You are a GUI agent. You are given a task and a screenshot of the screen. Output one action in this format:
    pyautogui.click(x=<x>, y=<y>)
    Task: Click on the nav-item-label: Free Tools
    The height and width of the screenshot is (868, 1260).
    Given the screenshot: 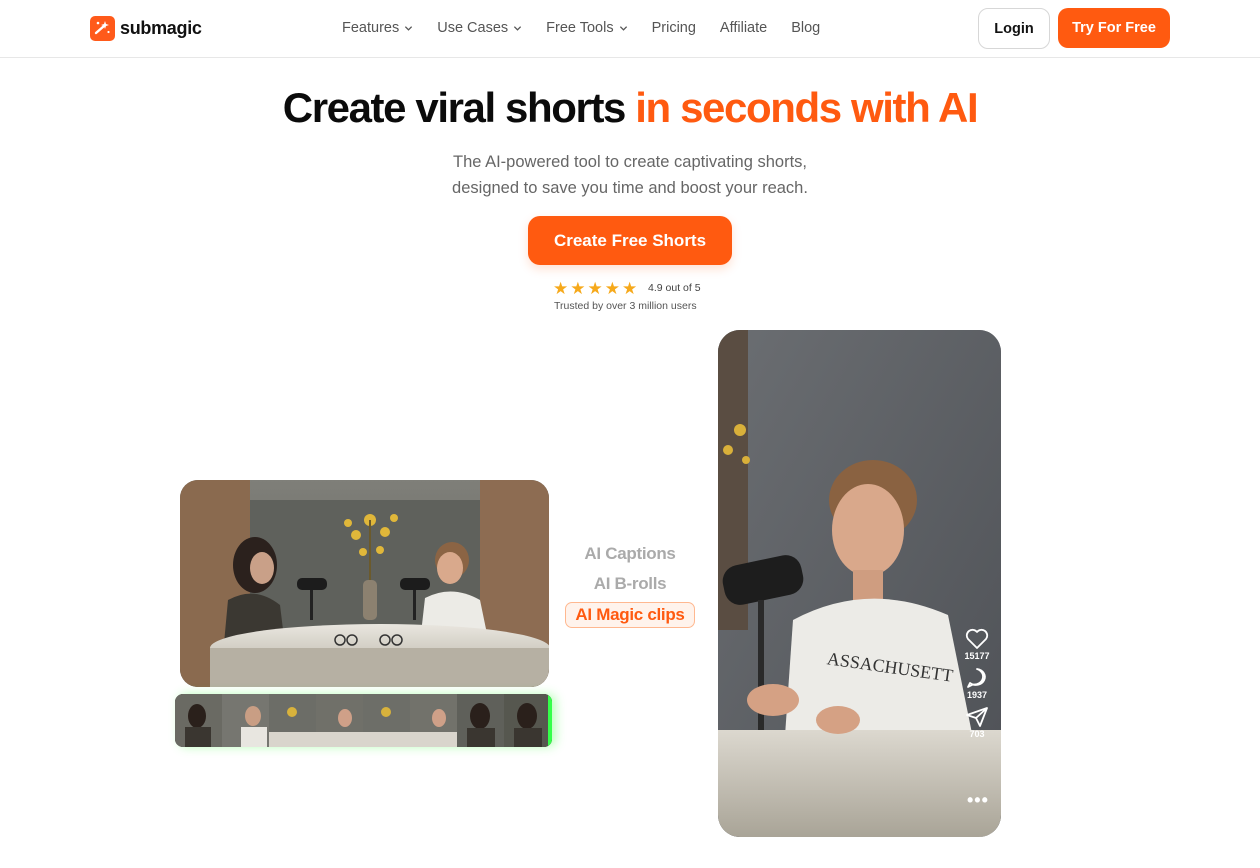 What is the action you would take?
    pyautogui.click(x=580, y=28)
    